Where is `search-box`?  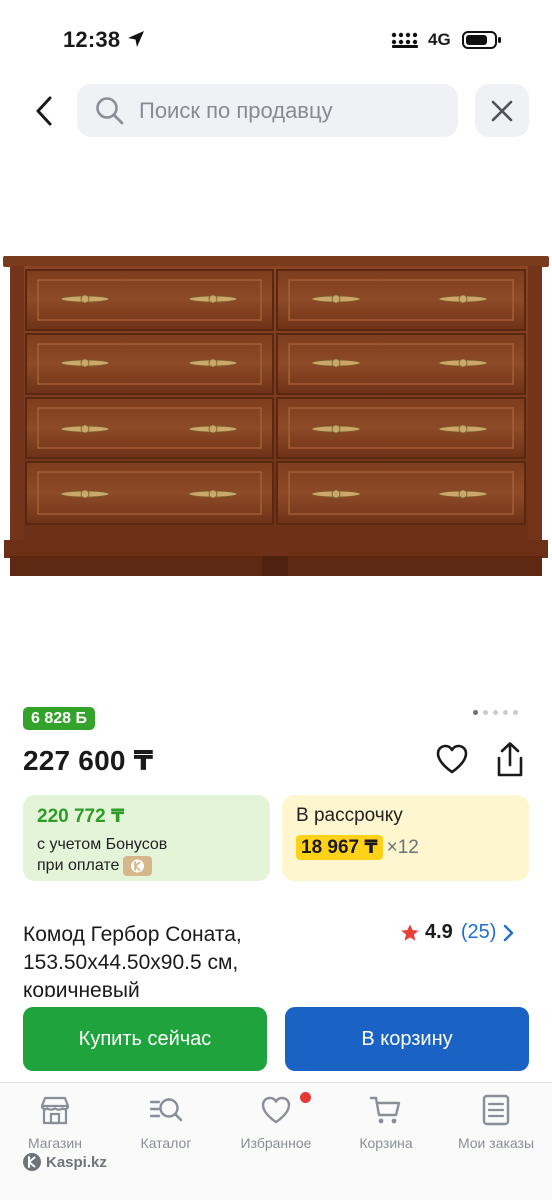 search-box is located at coordinates (267, 110).